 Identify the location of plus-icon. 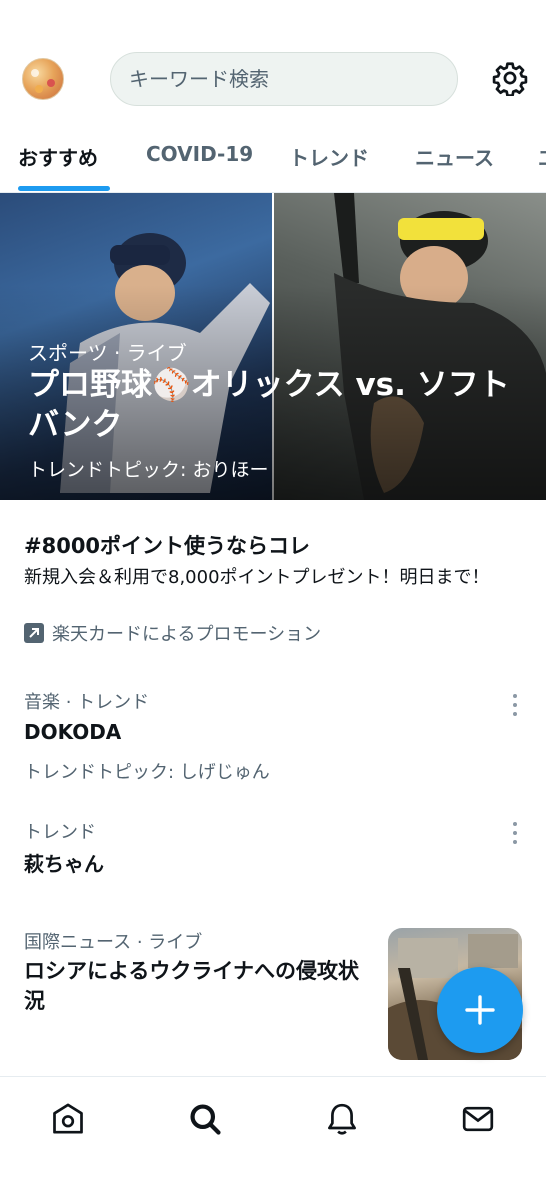
(480, 1010).